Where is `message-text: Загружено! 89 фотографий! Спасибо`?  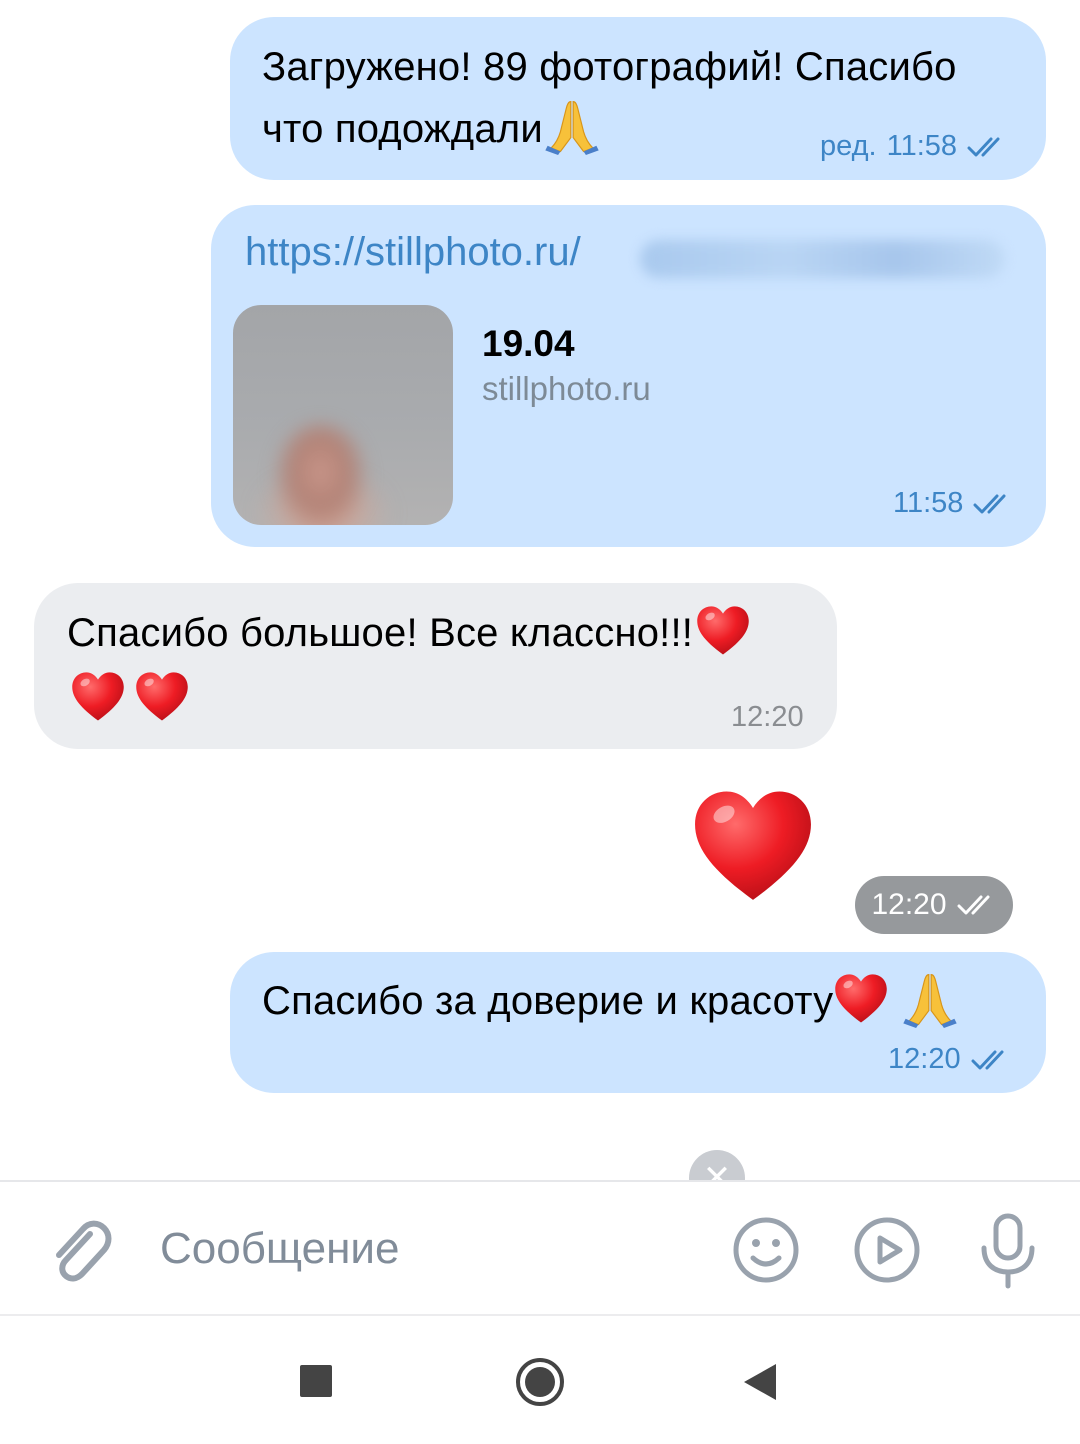
message-text: Загружено! 89 фотографий! Спасибо is located at coordinates (609, 67).